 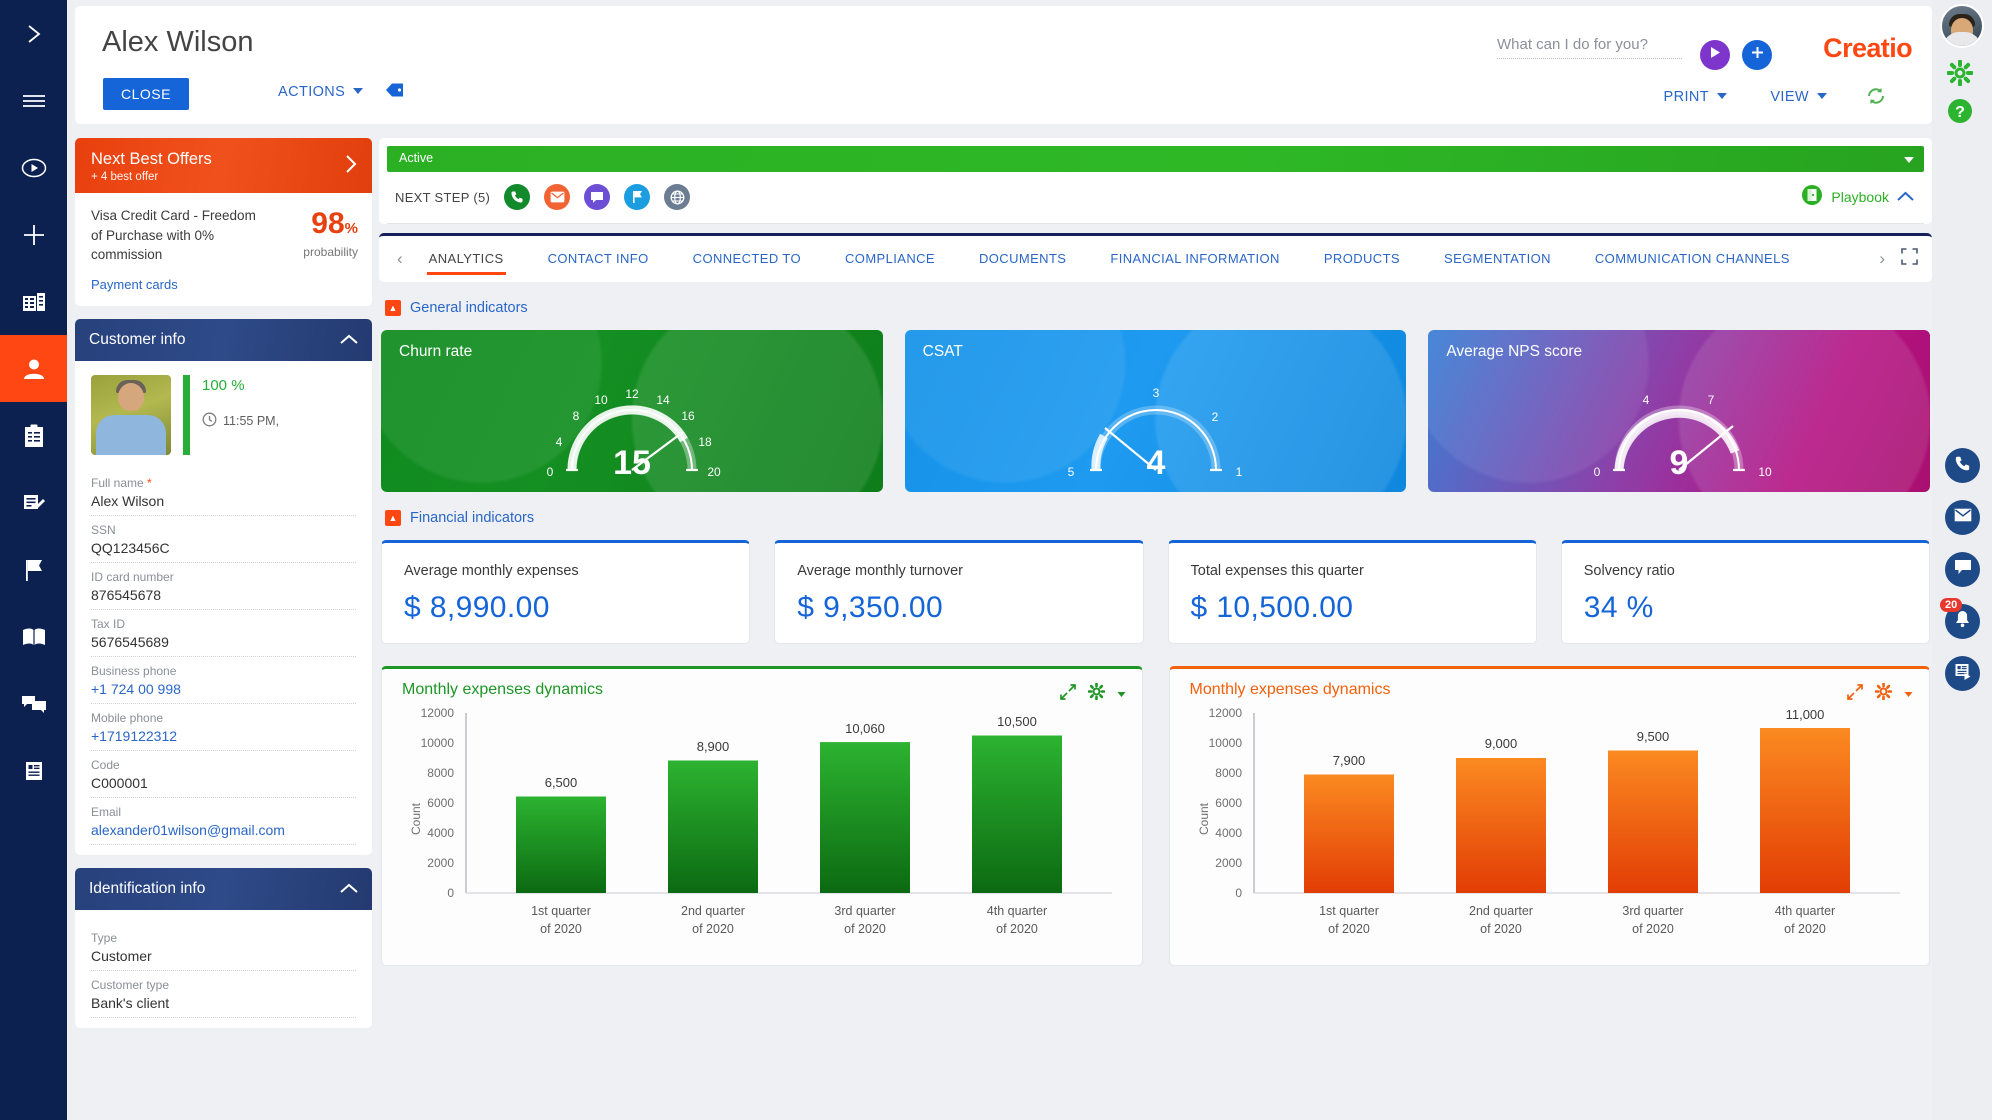 I want to click on gauge-card-nps: Average NPS score 0 4 7 10 9, so click(x=1679, y=411).